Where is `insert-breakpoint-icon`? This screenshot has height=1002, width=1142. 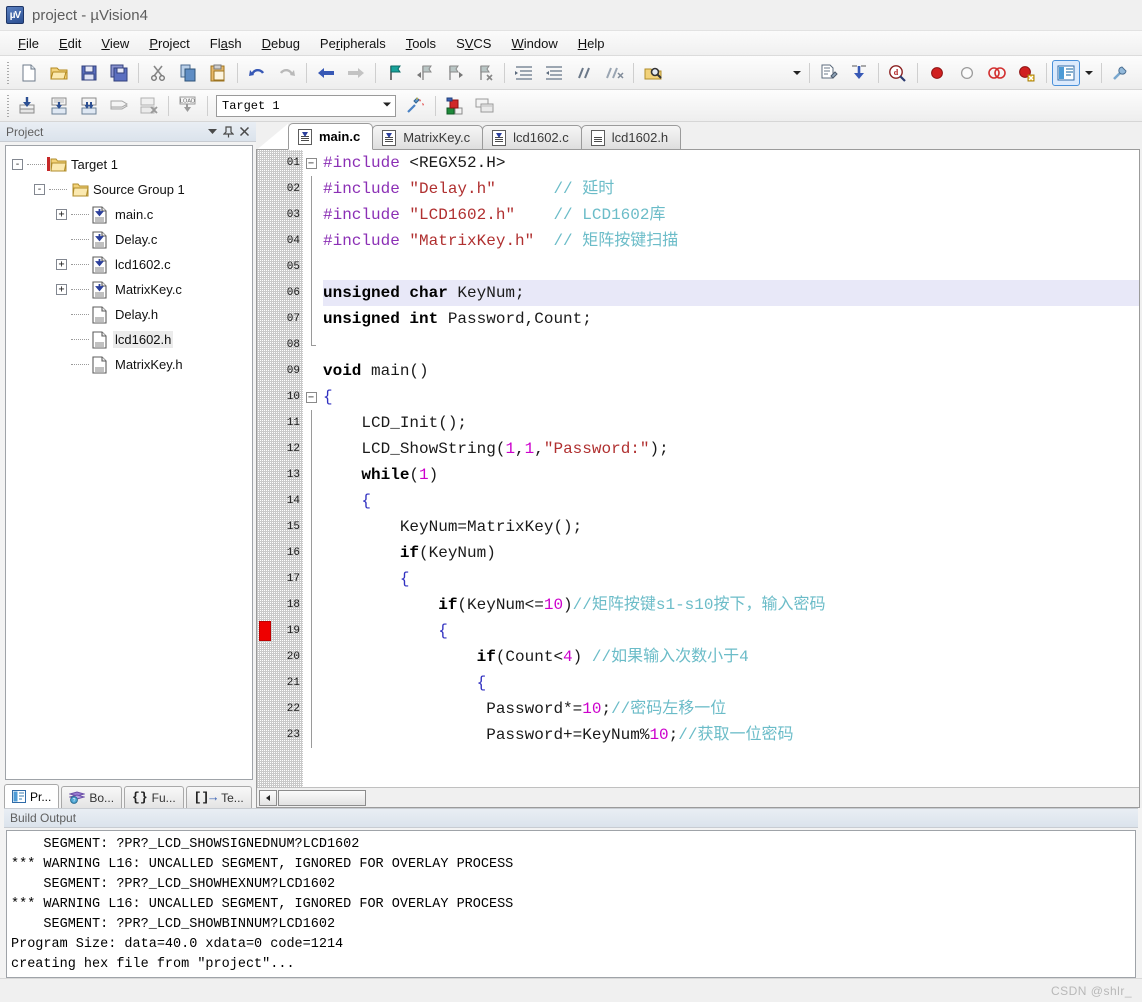 insert-breakpoint-icon is located at coordinates (937, 73).